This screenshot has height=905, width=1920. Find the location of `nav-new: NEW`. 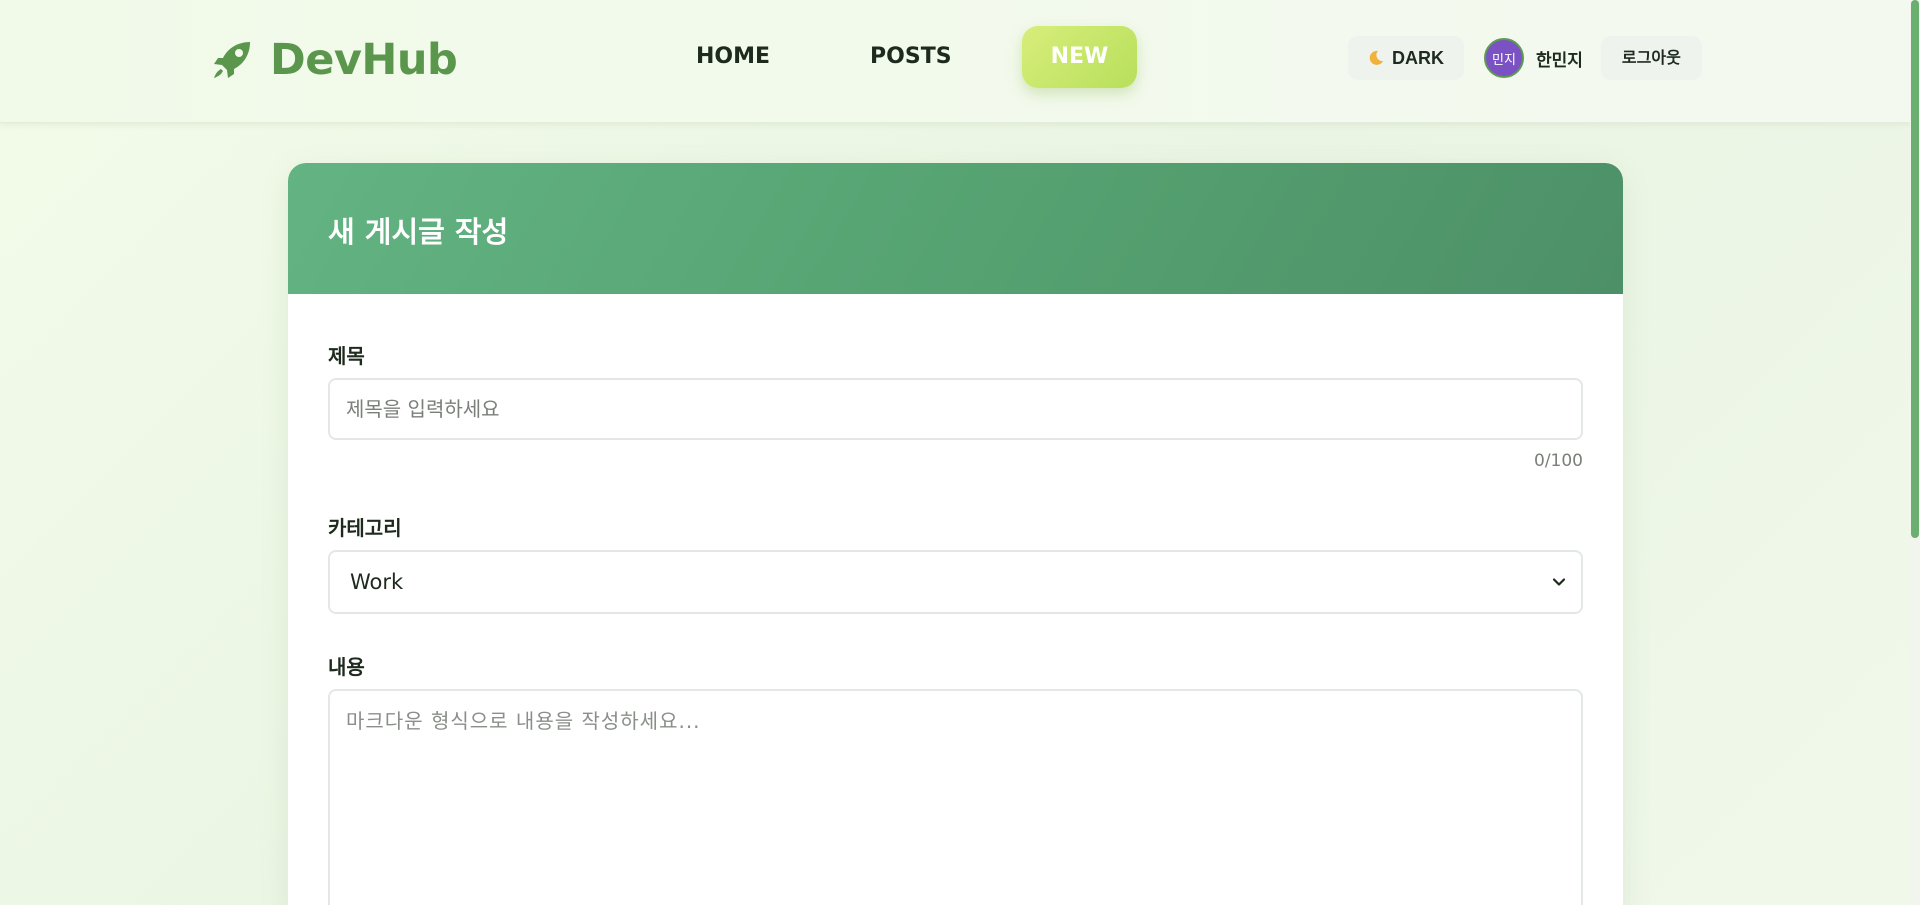

nav-new: NEW is located at coordinates (1079, 57).